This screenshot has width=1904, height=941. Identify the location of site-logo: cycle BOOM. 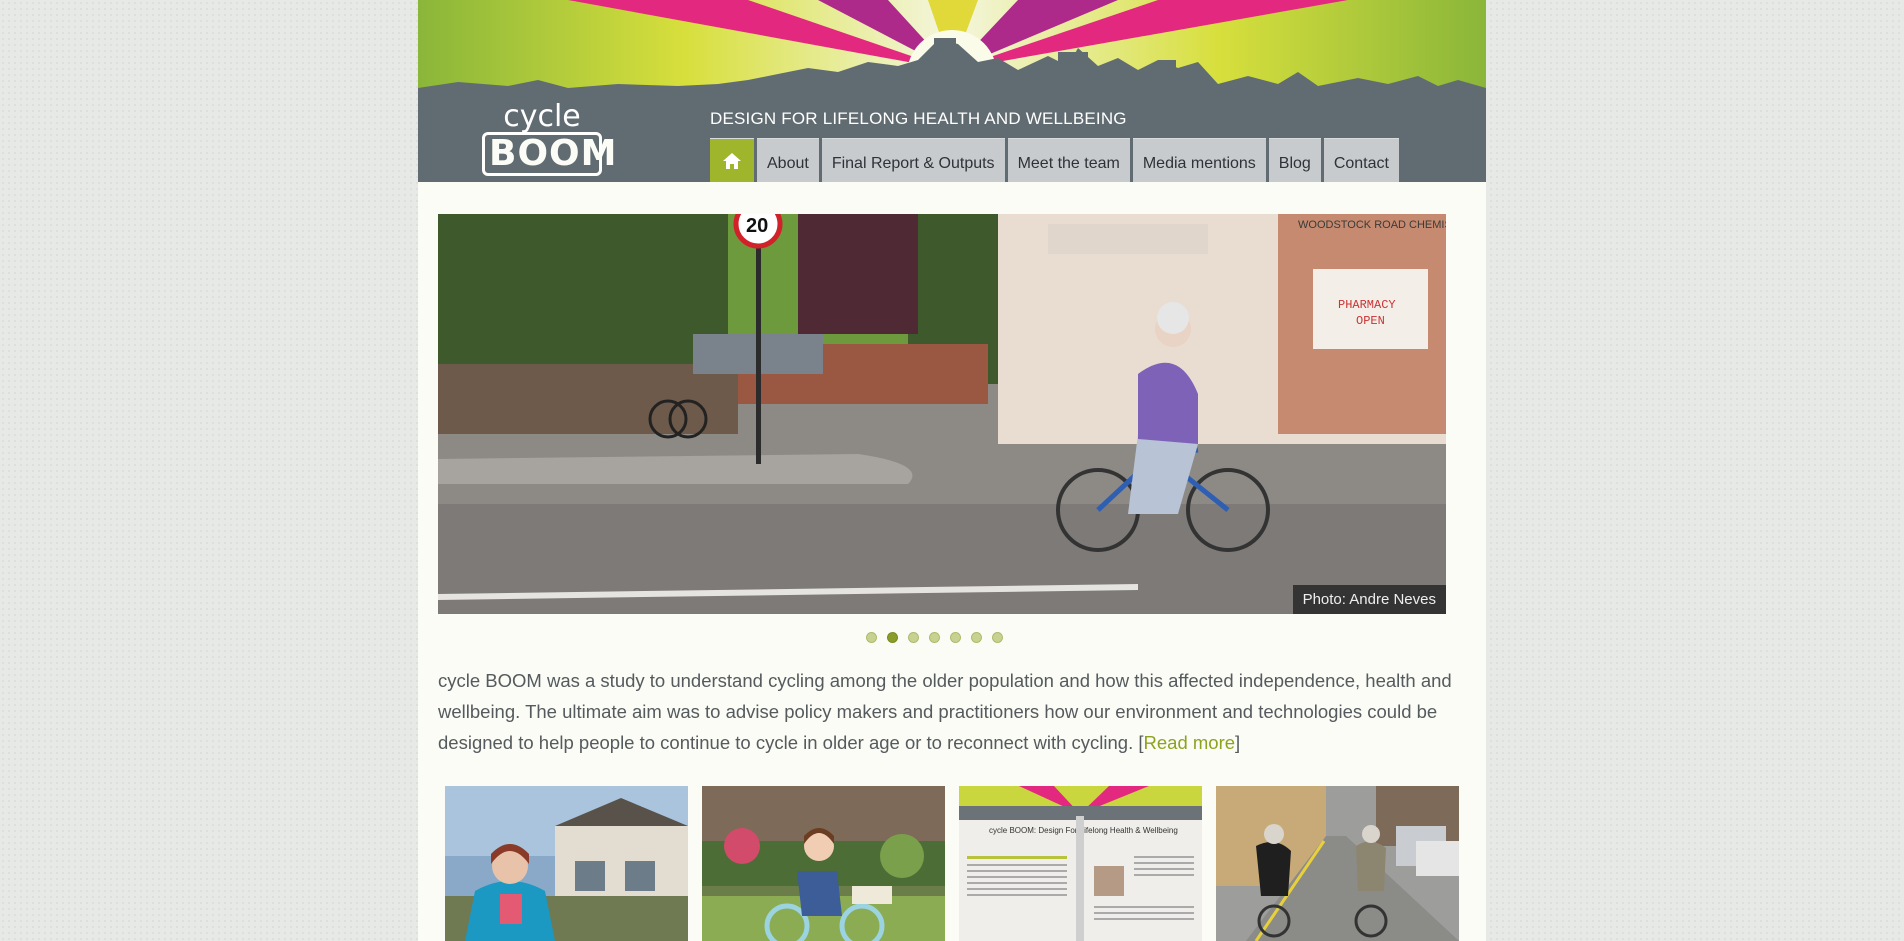
(549, 137).